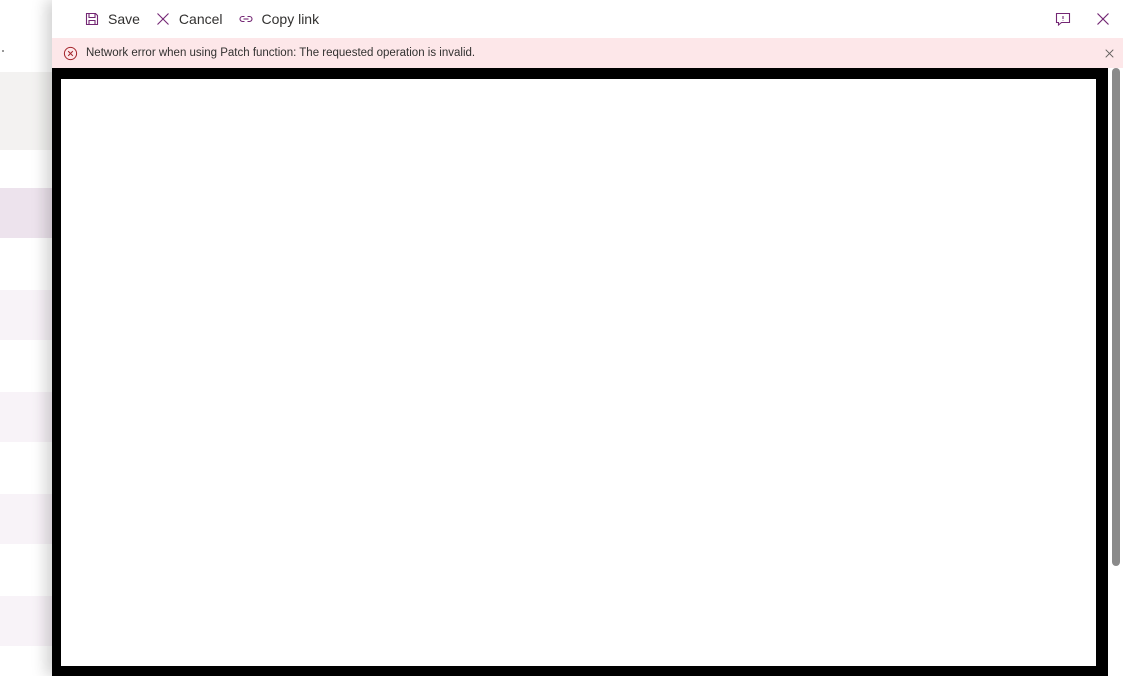  What do you see at coordinates (92, 19) in the screenshot?
I see `save-icon` at bounding box center [92, 19].